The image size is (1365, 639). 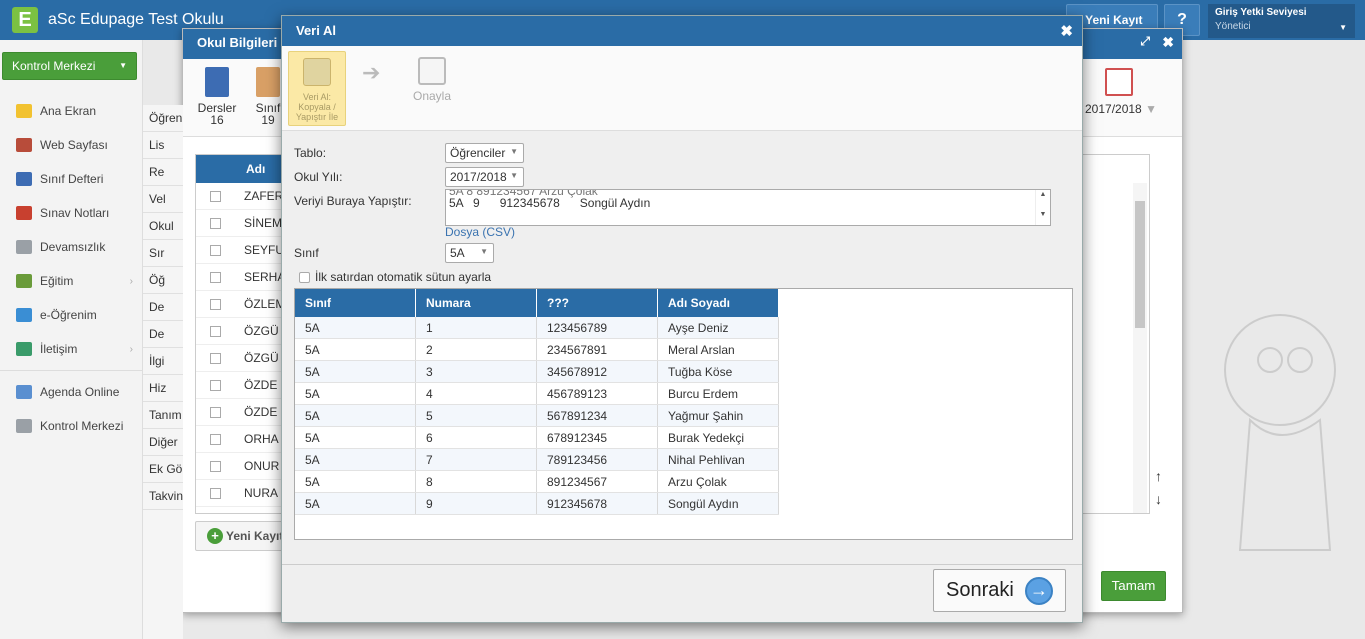 I want to click on app-logo: E, so click(x=25, y=20).